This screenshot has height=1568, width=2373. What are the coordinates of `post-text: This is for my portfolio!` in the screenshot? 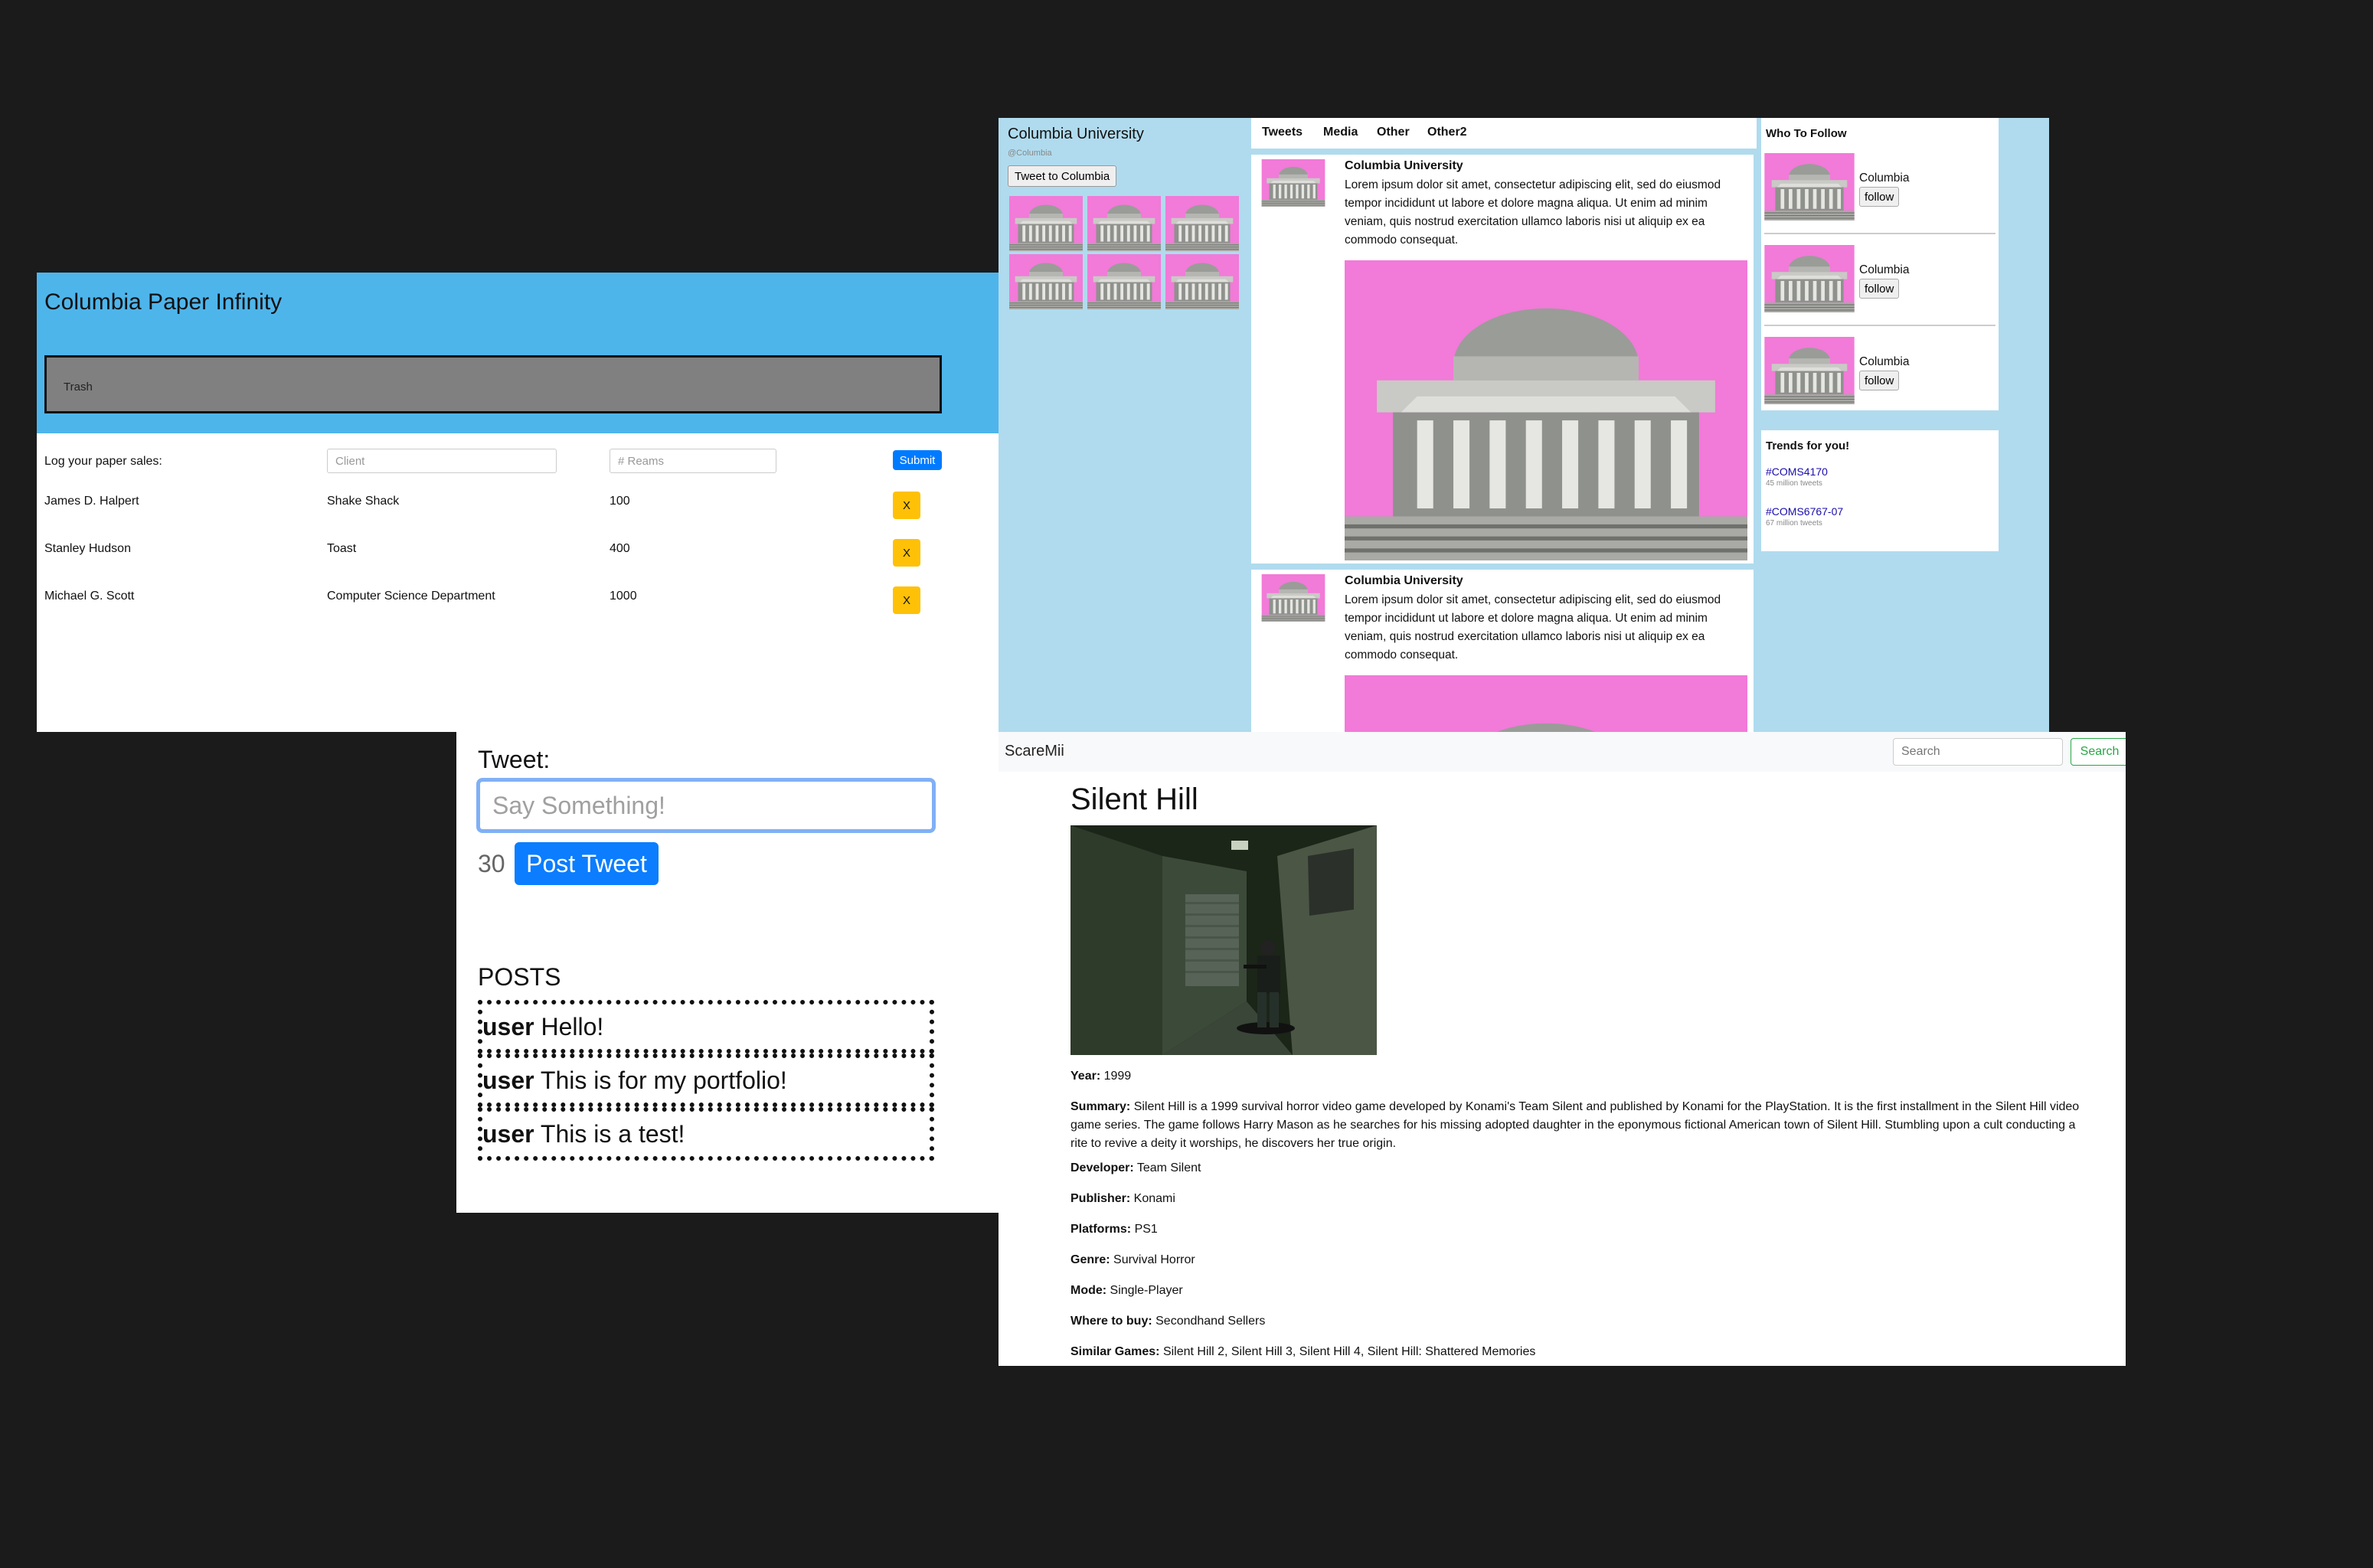 It's located at (660, 1080).